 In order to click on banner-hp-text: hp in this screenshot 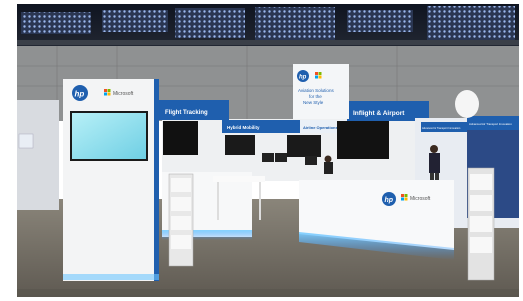, I will do `click(303, 78)`.